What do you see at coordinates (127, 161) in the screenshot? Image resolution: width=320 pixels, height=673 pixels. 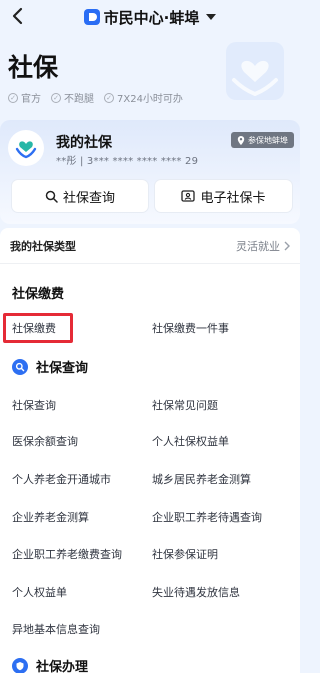 I see `masked-id-number: **彤 | 3*** **** **** **** 29` at bounding box center [127, 161].